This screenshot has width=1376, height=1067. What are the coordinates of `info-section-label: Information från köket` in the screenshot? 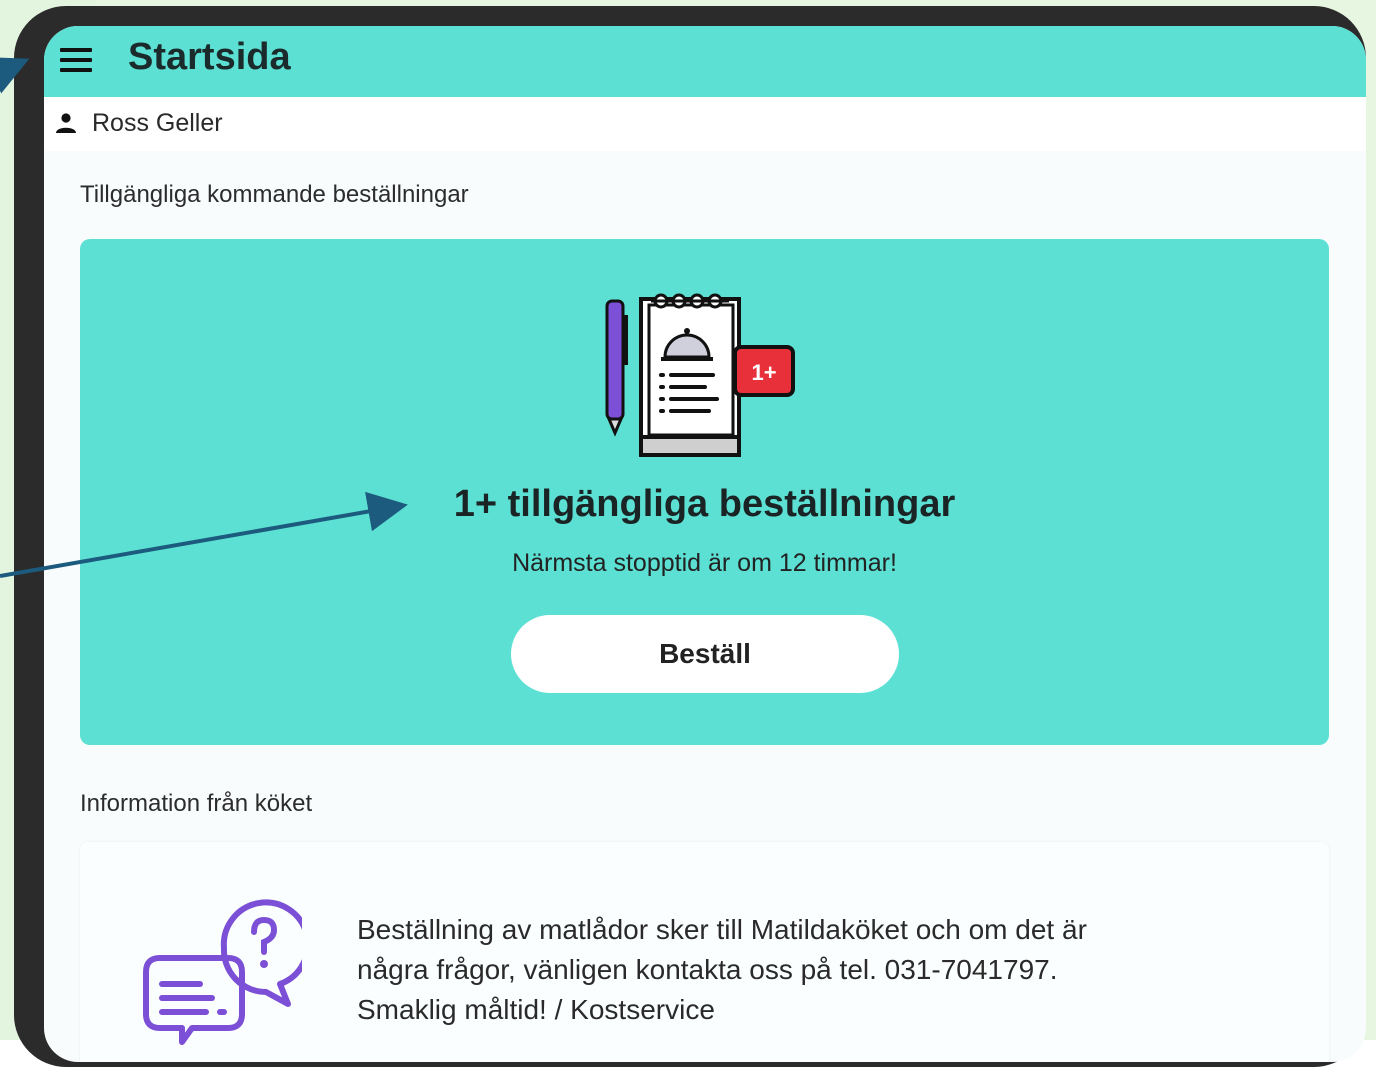 It's located at (196, 803).